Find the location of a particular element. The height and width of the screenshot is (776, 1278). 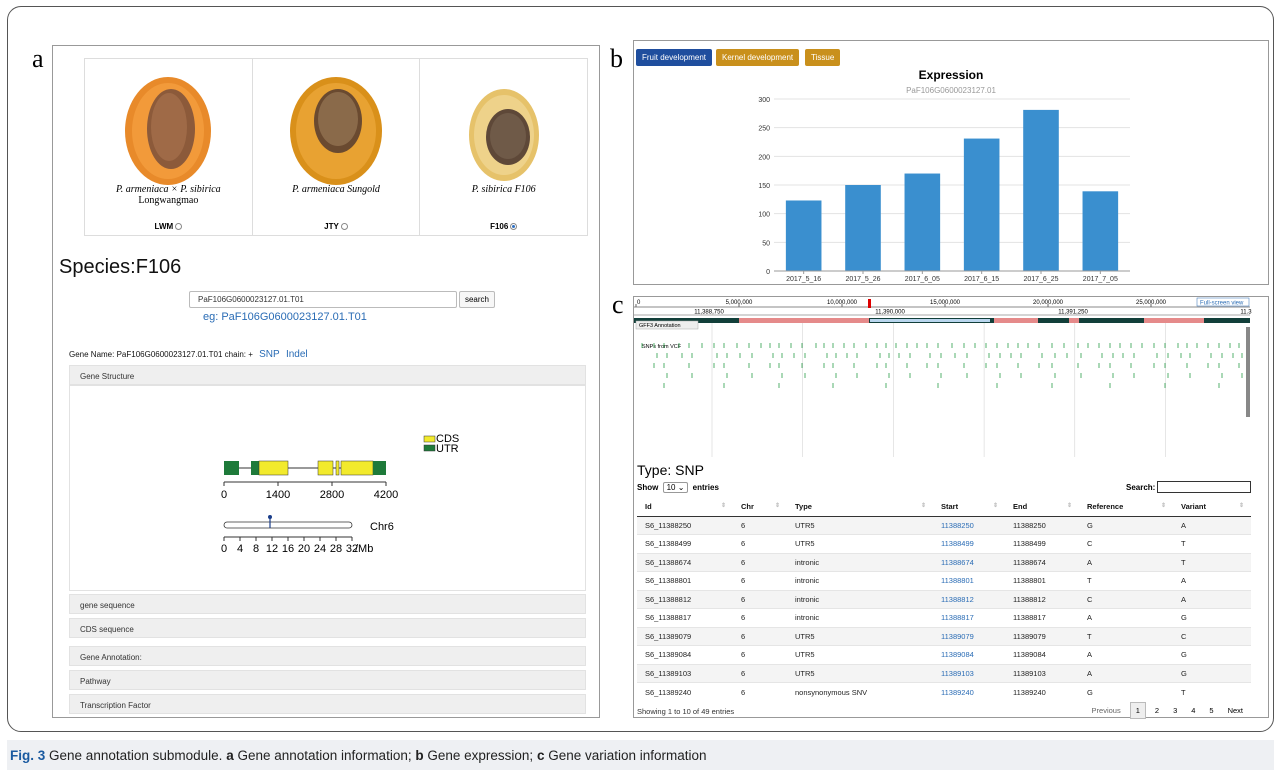

column-header-label: Chr is located at coordinates (747, 506).